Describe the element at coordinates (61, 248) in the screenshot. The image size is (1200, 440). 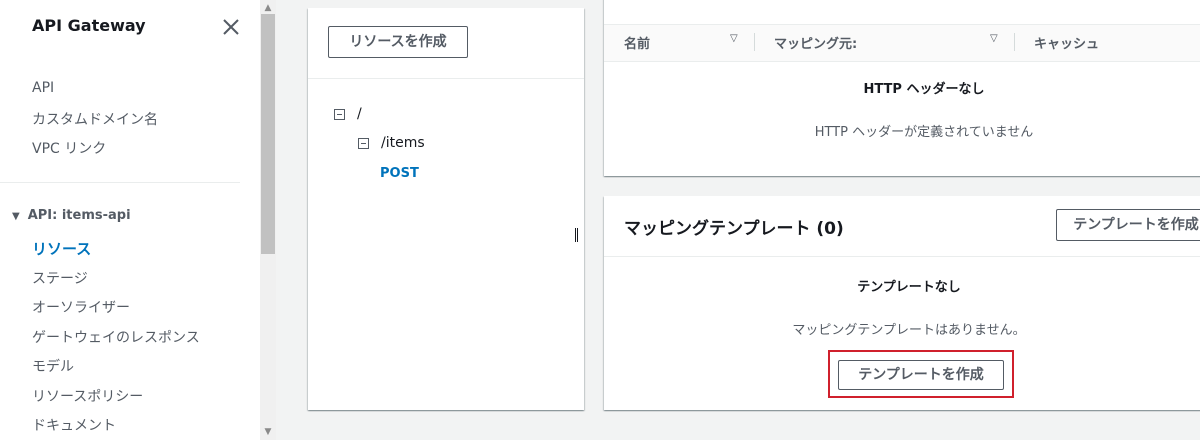
I see `sidebar-item-resources: リソース` at that location.